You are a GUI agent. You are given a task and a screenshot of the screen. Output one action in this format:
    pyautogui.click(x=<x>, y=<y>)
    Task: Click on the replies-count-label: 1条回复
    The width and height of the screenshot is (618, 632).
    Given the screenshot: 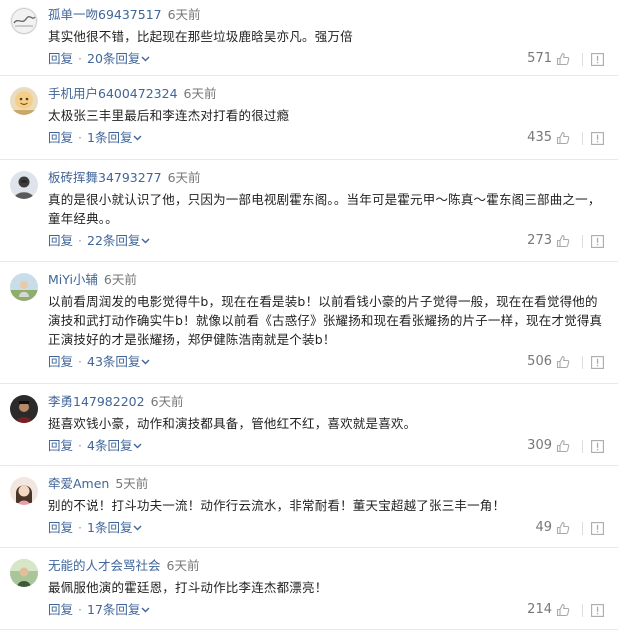 What is the action you would take?
    pyautogui.click(x=110, y=527)
    